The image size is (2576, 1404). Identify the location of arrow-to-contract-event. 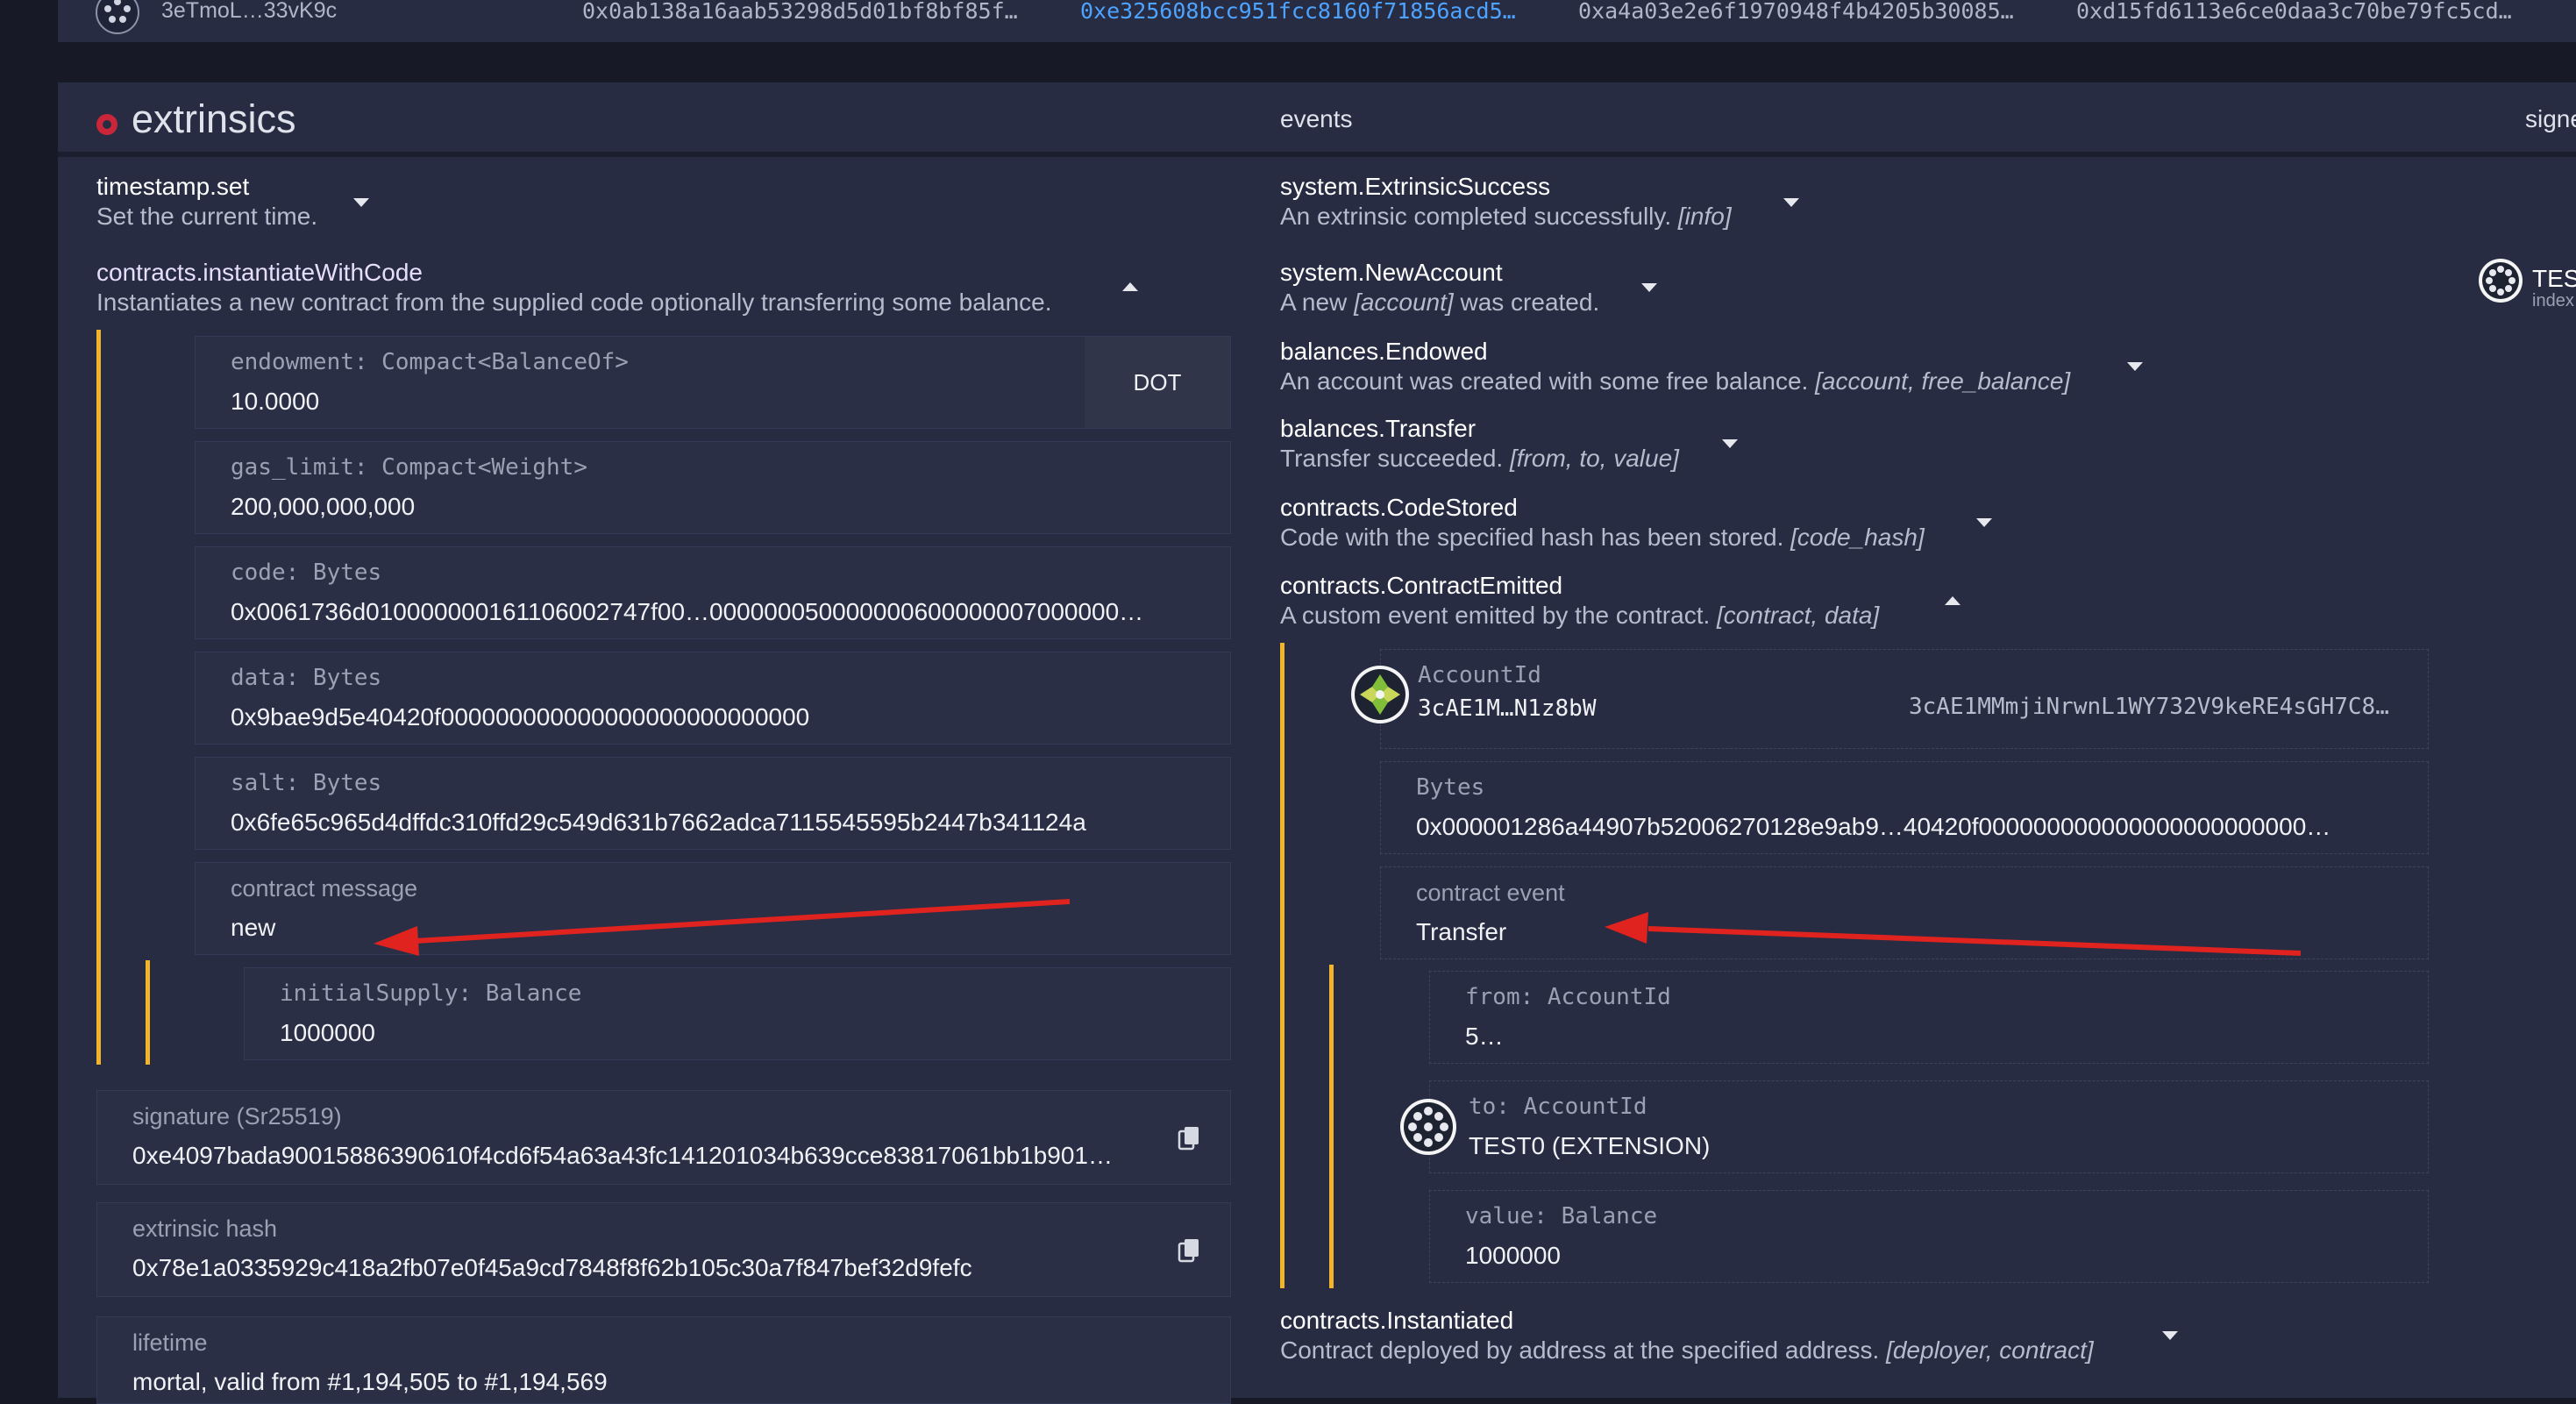
(1953, 934).